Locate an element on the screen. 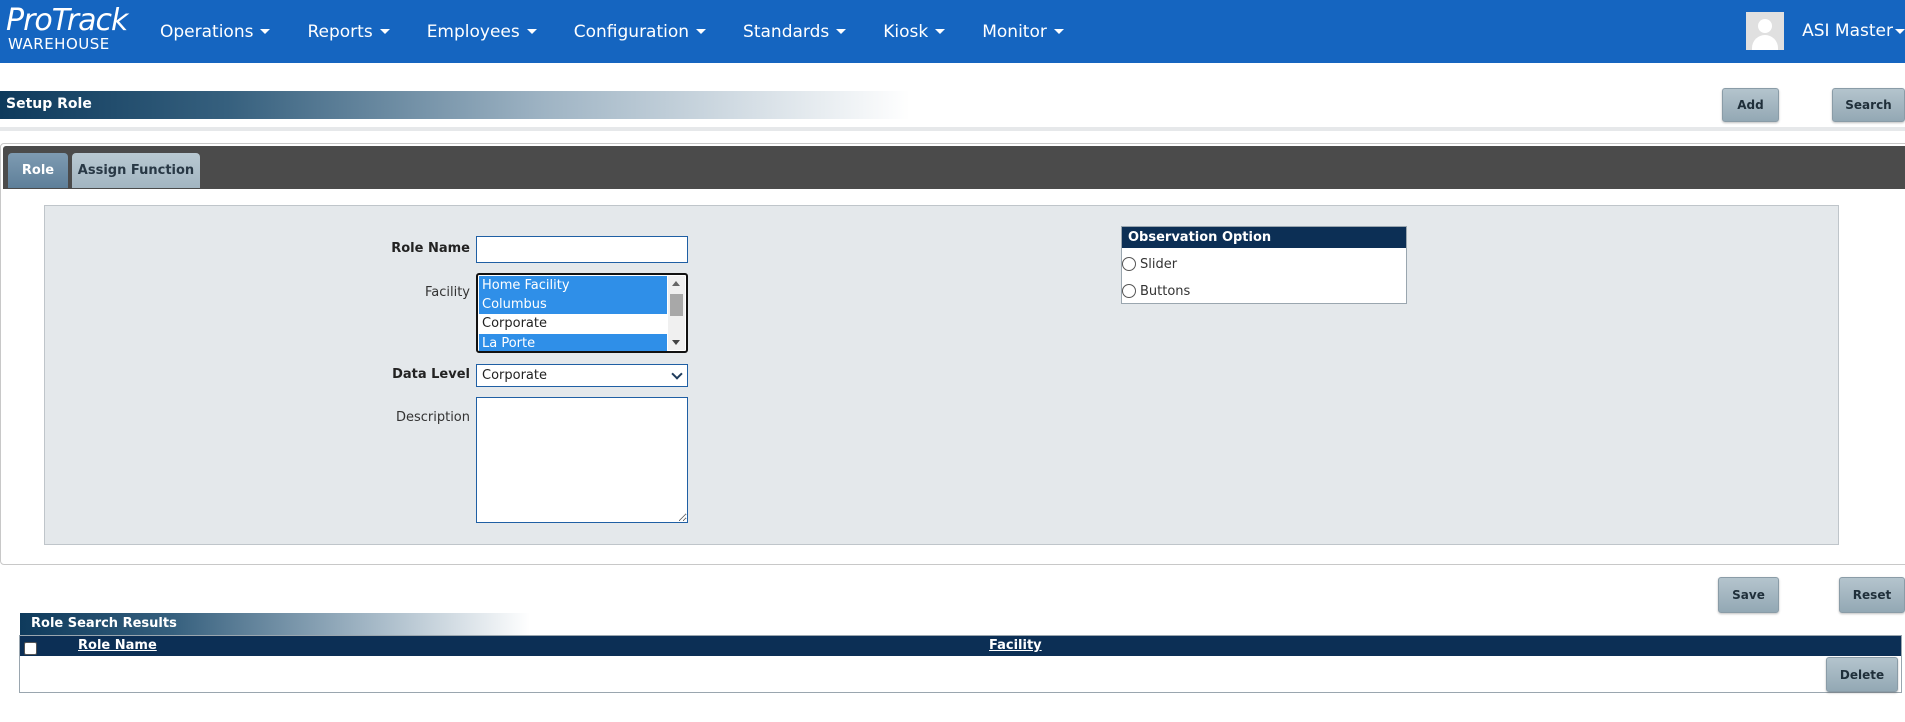  menu-configuration: Configuration is located at coordinates (640, 31).